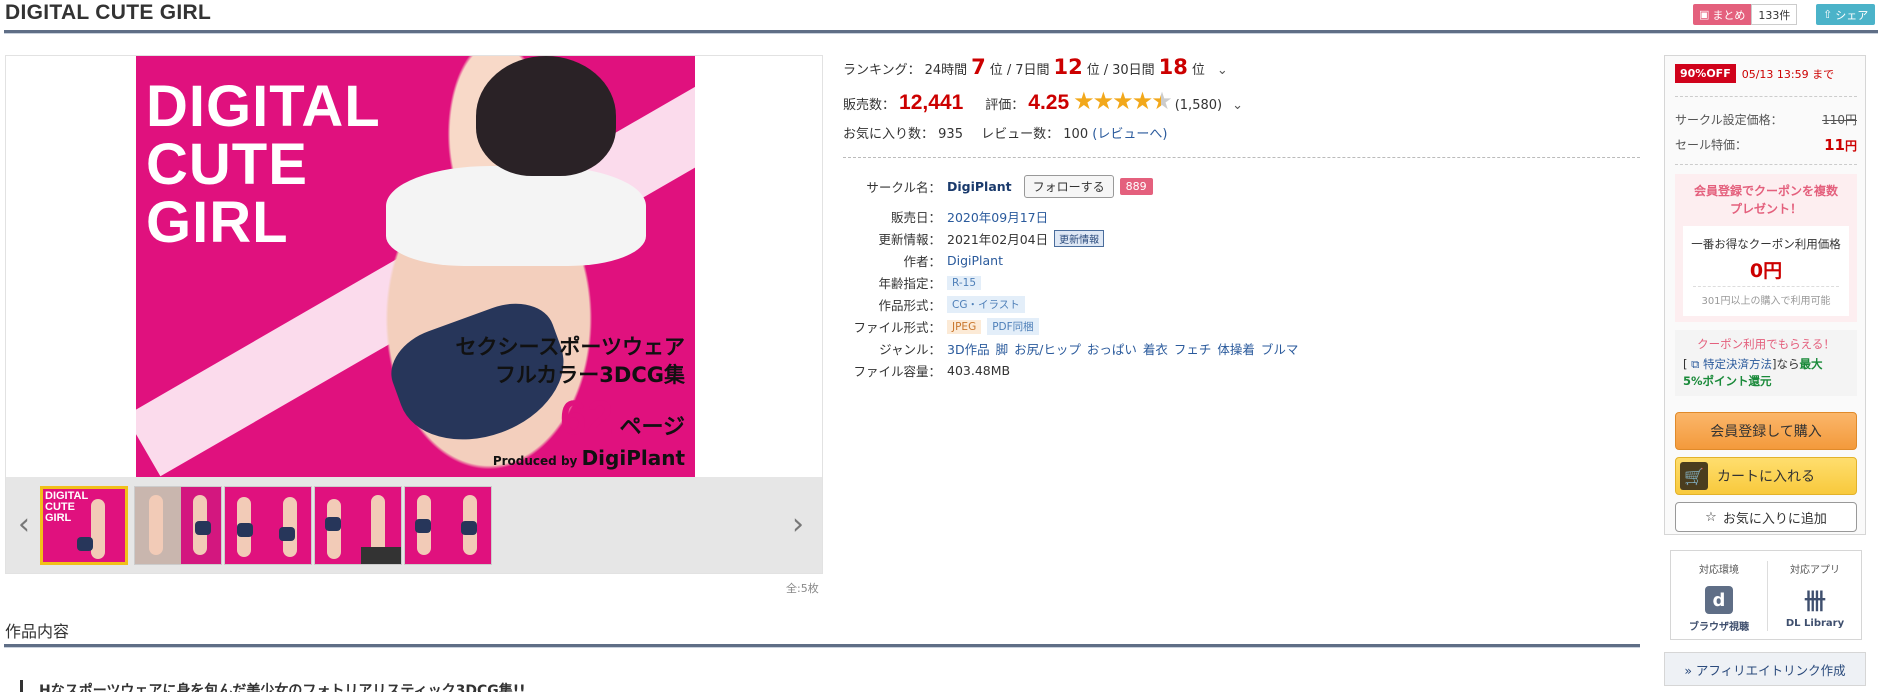 The width and height of the screenshot is (1882, 692). I want to click on genre-link: 3D作品, so click(968, 348).